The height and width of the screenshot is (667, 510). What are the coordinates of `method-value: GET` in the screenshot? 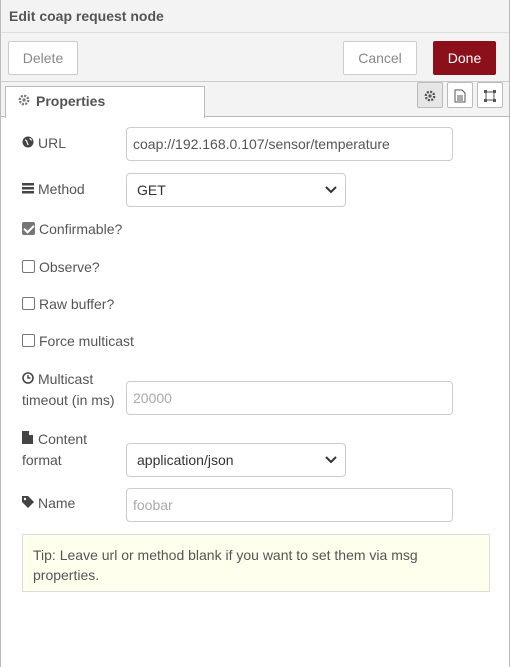 It's located at (151, 190).